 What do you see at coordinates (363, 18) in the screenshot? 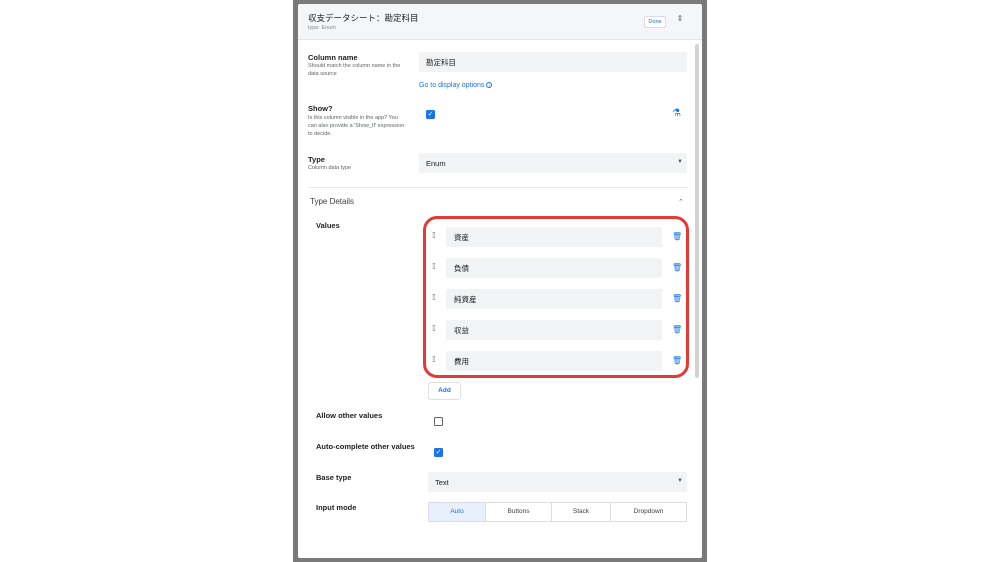
I see `panel-title: 収支データシート：勘定科目` at bounding box center [363, 18].